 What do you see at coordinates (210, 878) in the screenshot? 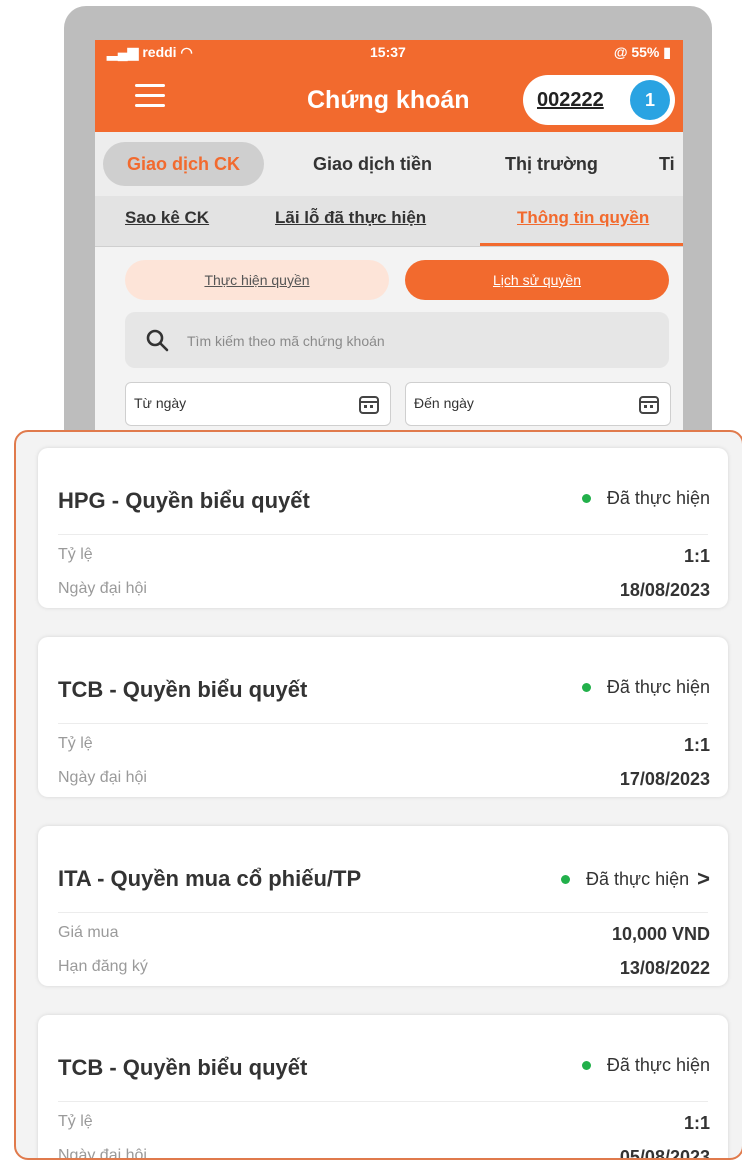
I see `record-title: ITA - Quyền mua cổ phiếu/TP` at bounding box center [210, 878].